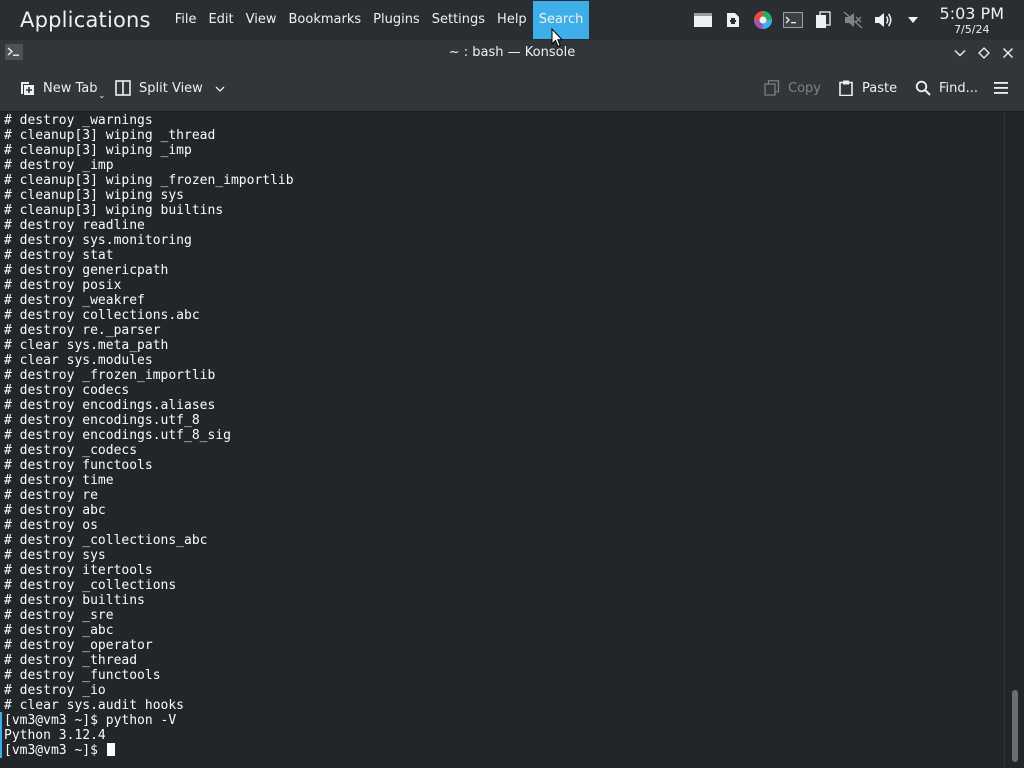  What do you see at coordinates (71, 450) in the screenshot?
I see `terminal-line: # destroy _codecs` at bounding box center [71, 450].